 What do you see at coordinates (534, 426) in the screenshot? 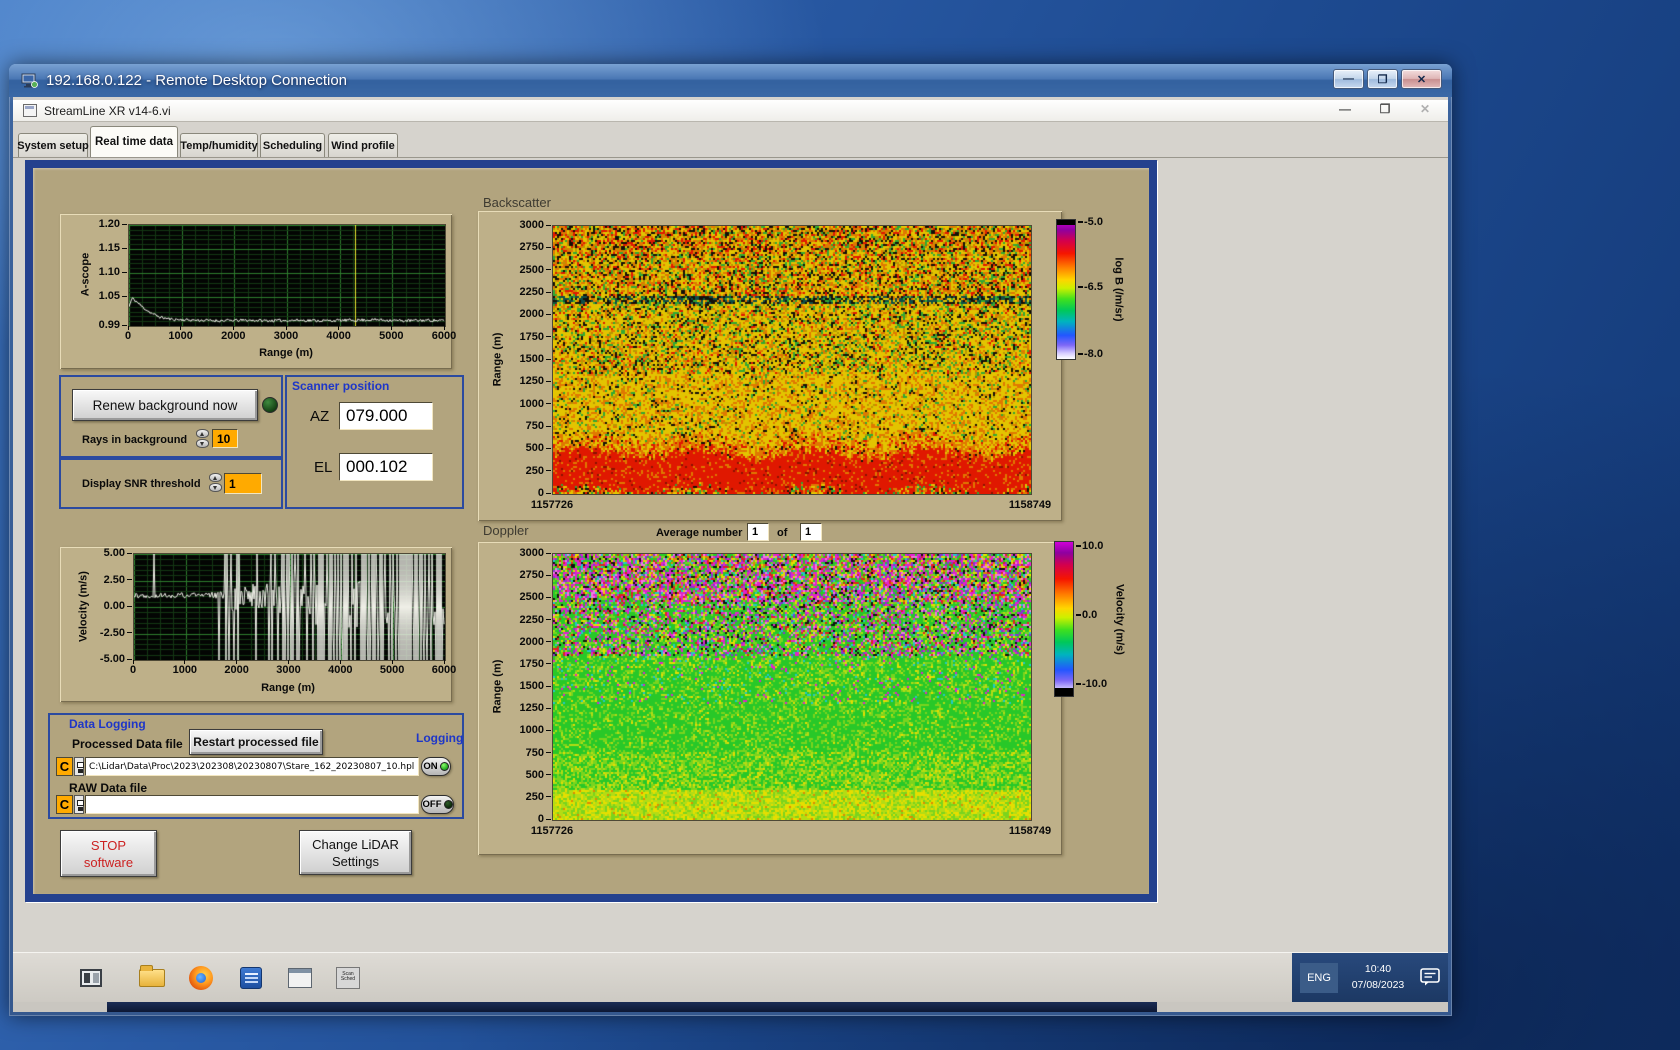
I see `axis-tick-label: 750` at bounding box center [534, 426].